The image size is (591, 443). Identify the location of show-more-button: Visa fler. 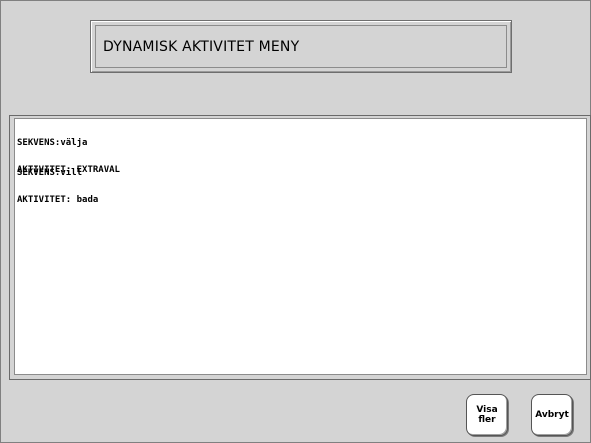
(487, 415).